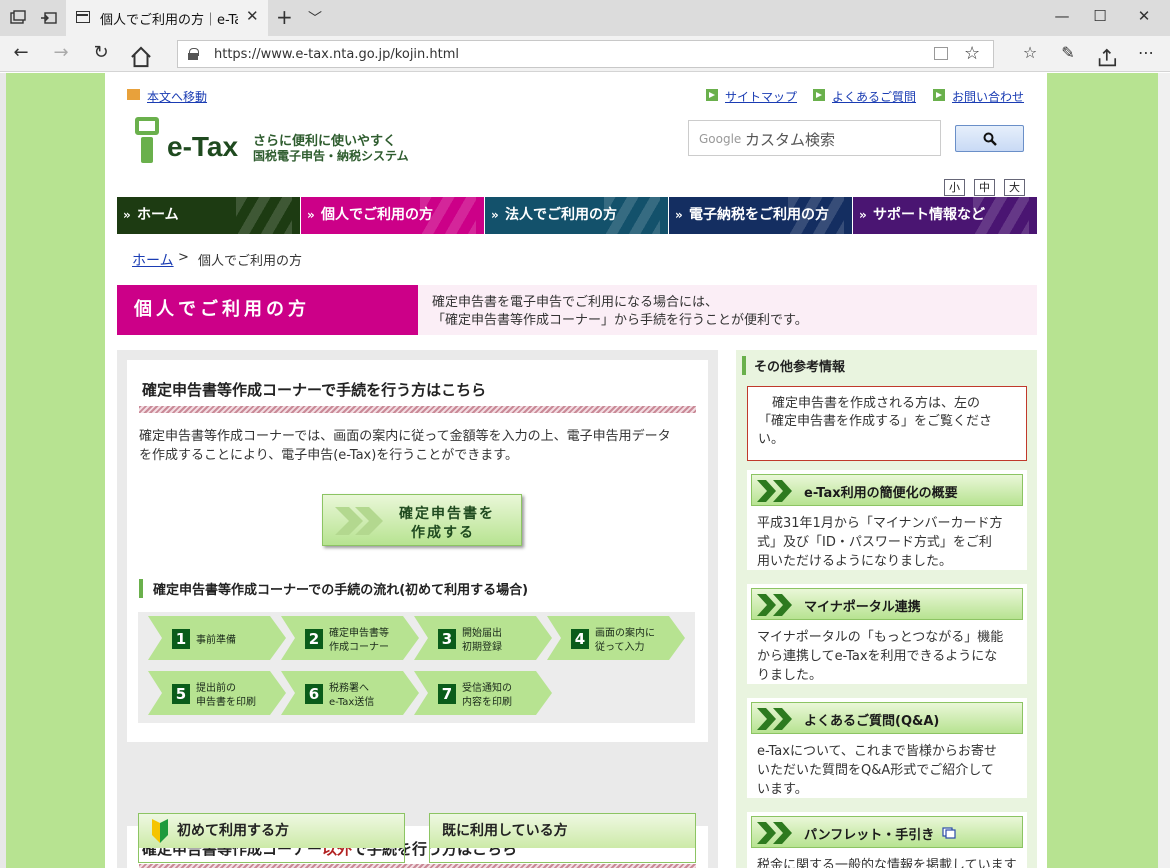  I want to click on tab-title: 個人でご利用の方｜e-Tax, so click(169, 20).